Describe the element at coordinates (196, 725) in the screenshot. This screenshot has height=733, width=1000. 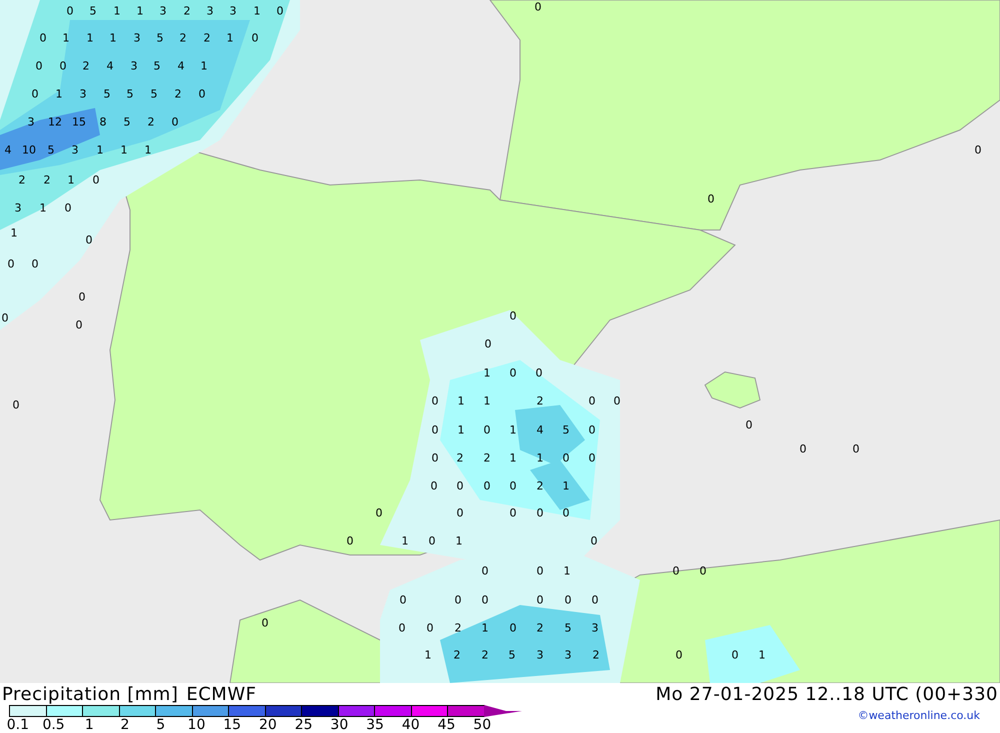
I see `legend-tick-label: 10` at that location.